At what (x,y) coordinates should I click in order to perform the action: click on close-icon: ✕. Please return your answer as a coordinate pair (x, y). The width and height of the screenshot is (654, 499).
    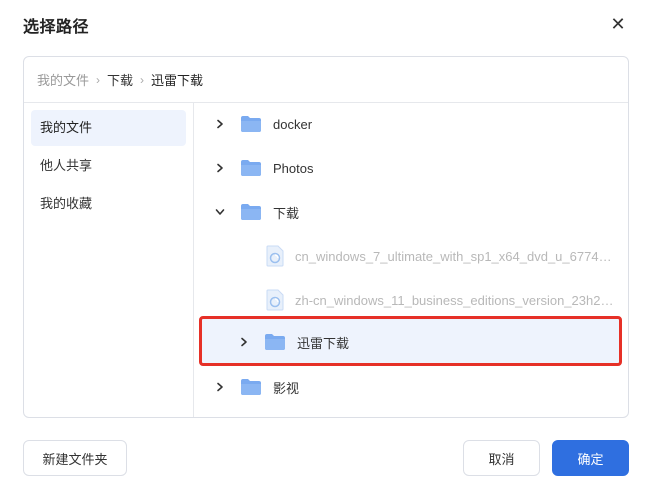
    Looking at the image, I should click on (618, 24).